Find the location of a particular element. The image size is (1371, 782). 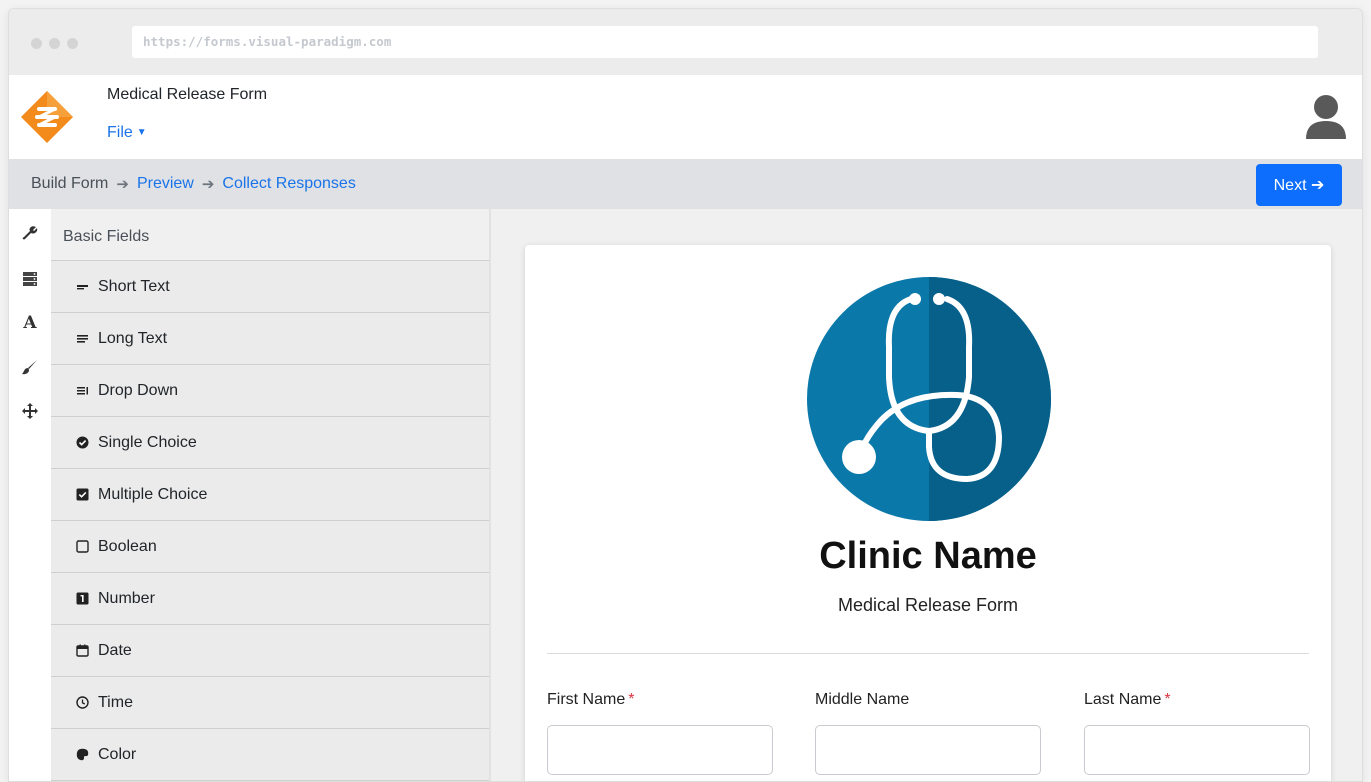

field-label: Time is located at coordinates (115, 702).